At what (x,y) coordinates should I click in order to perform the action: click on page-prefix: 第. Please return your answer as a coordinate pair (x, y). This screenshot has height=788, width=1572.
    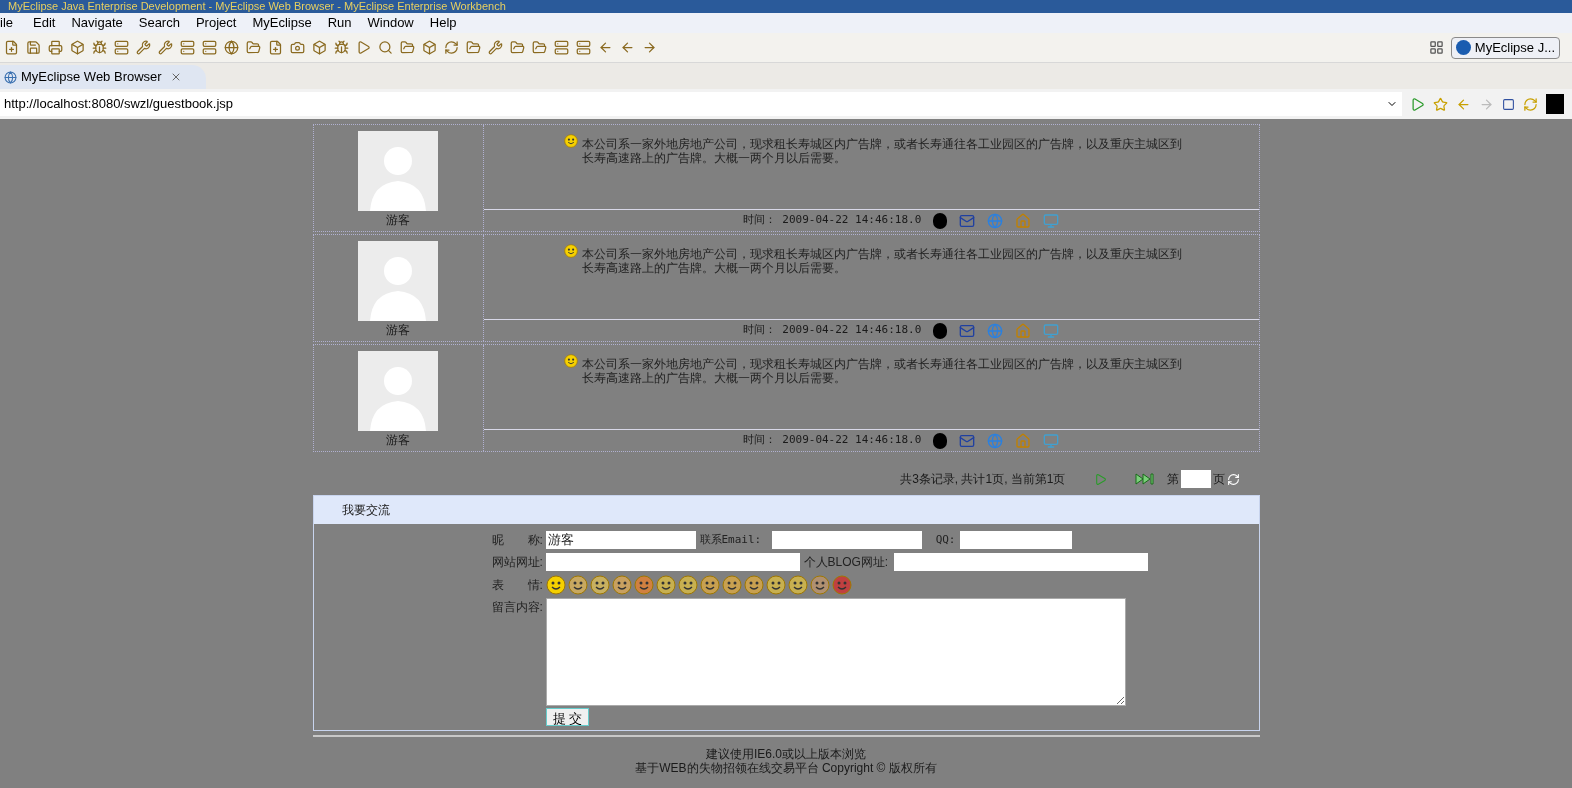
    Looking at the image, I should click on (1172, 479).